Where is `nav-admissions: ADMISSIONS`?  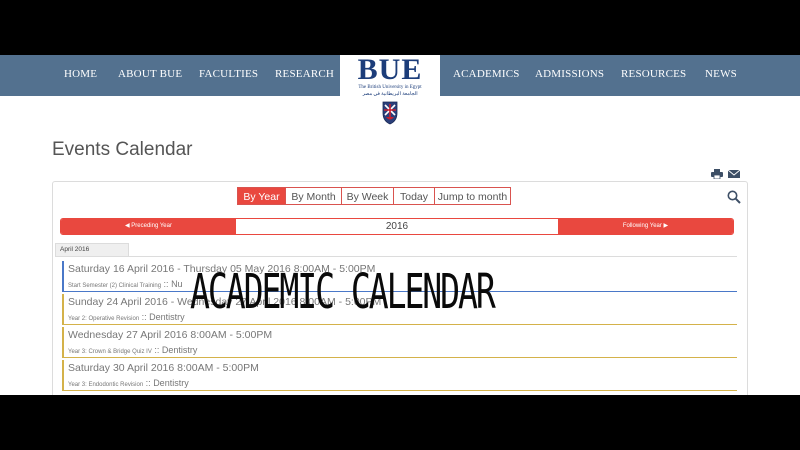
nav-admissions: ADMISSIONS is located at coordinates (569, 74).